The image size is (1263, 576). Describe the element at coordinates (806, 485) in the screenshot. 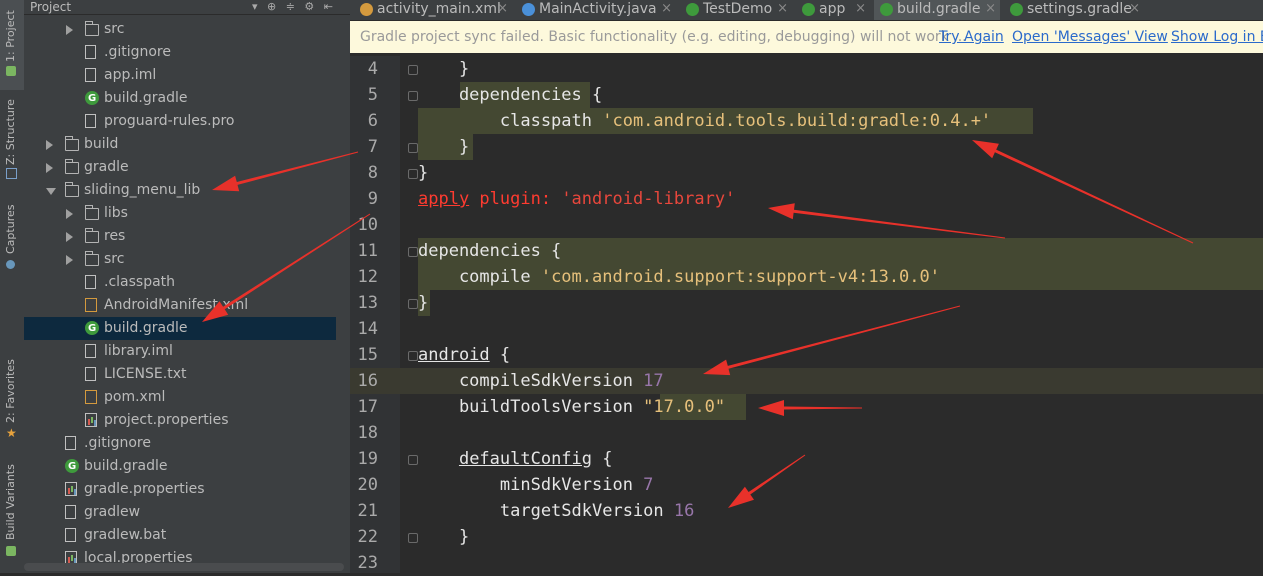

I see `code-line: 20 minSdkVersion 7` at that location.